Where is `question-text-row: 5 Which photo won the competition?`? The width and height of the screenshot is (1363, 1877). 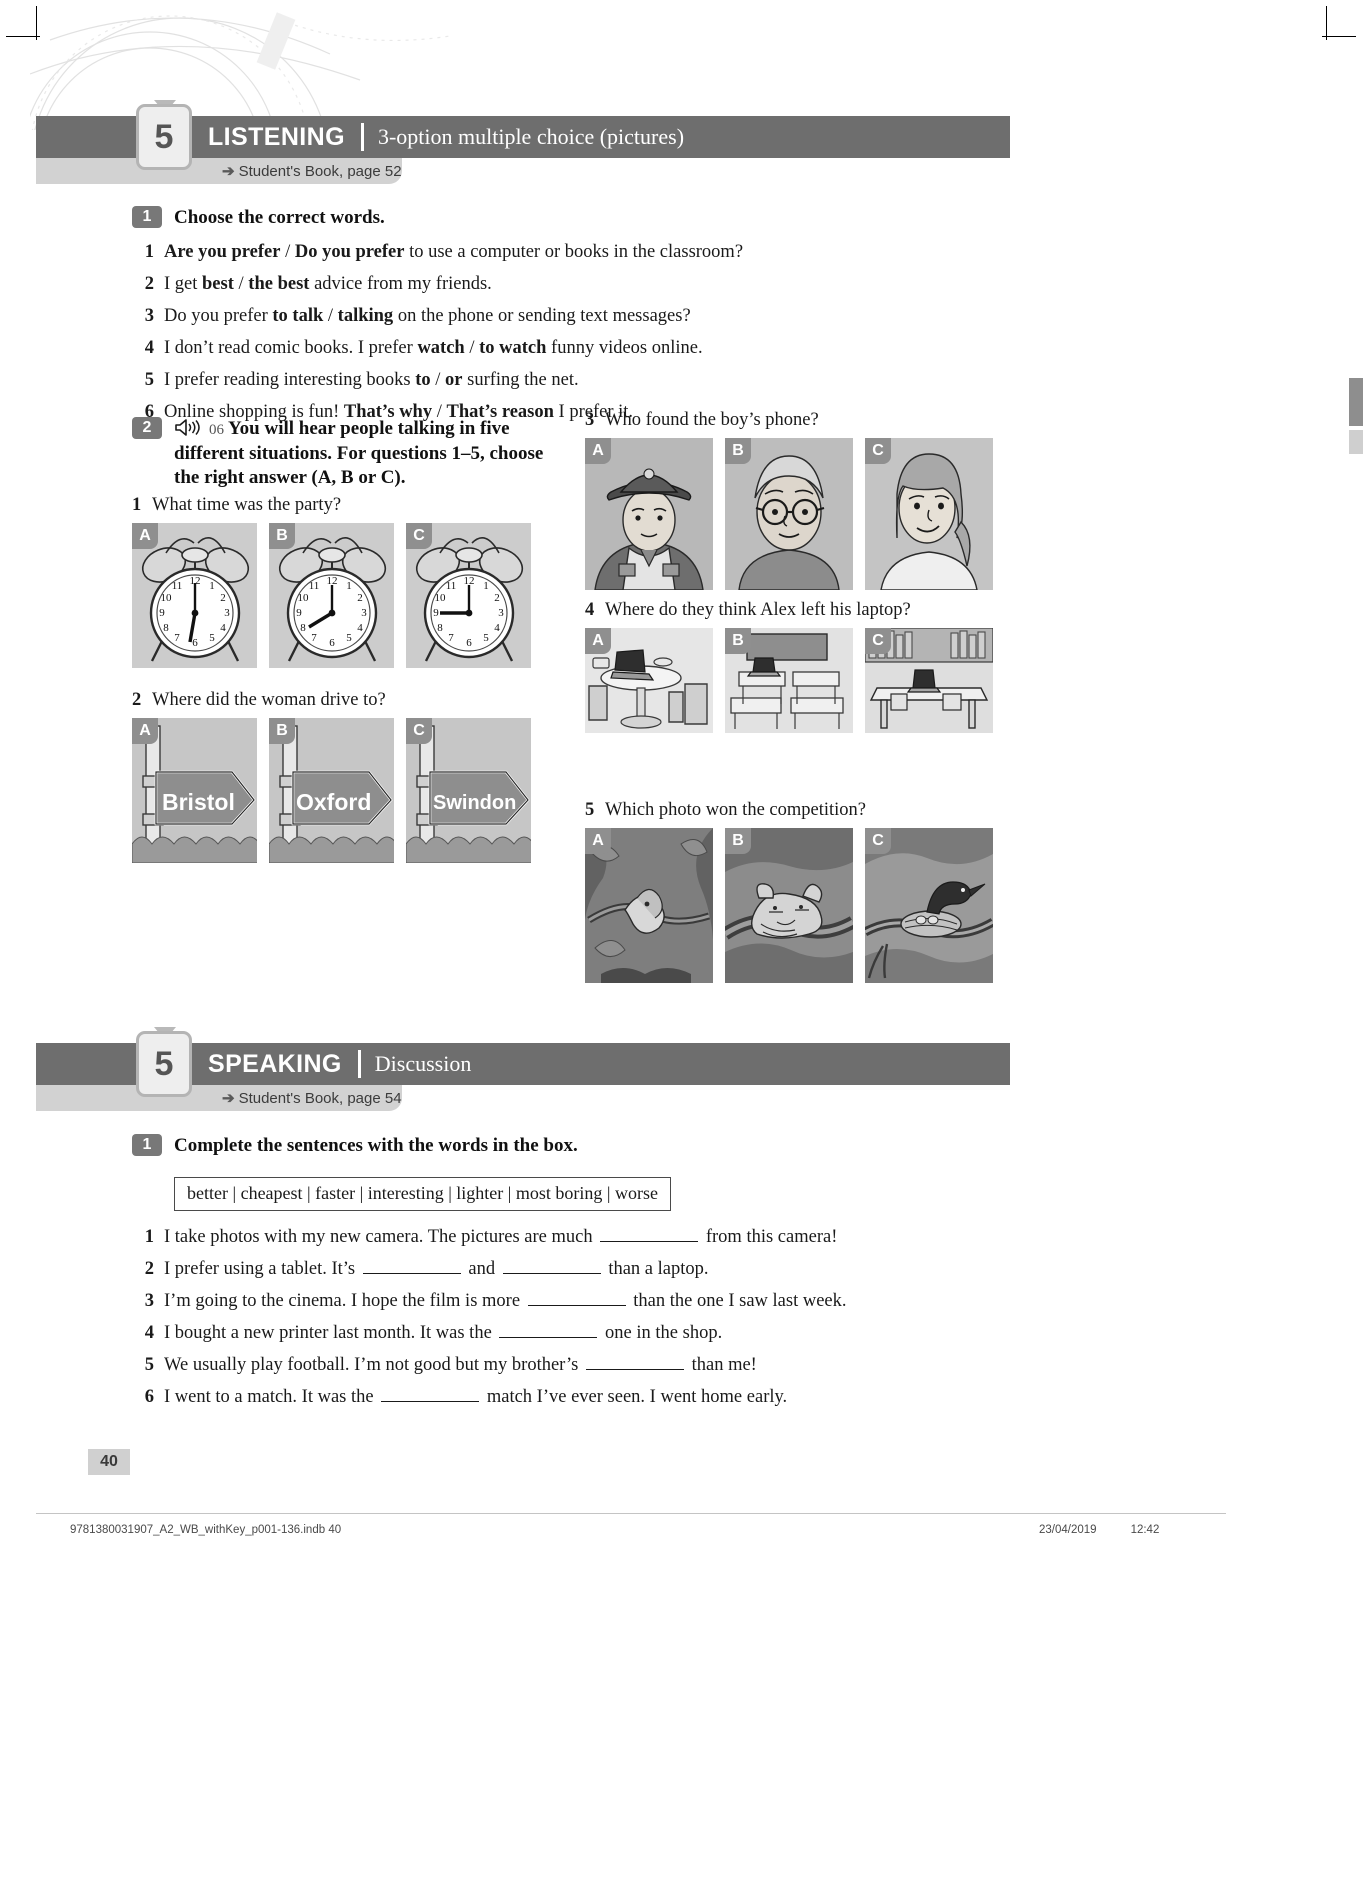
question-text-row: 5 Which photo won the competition? is located at coordinates (800, 810).